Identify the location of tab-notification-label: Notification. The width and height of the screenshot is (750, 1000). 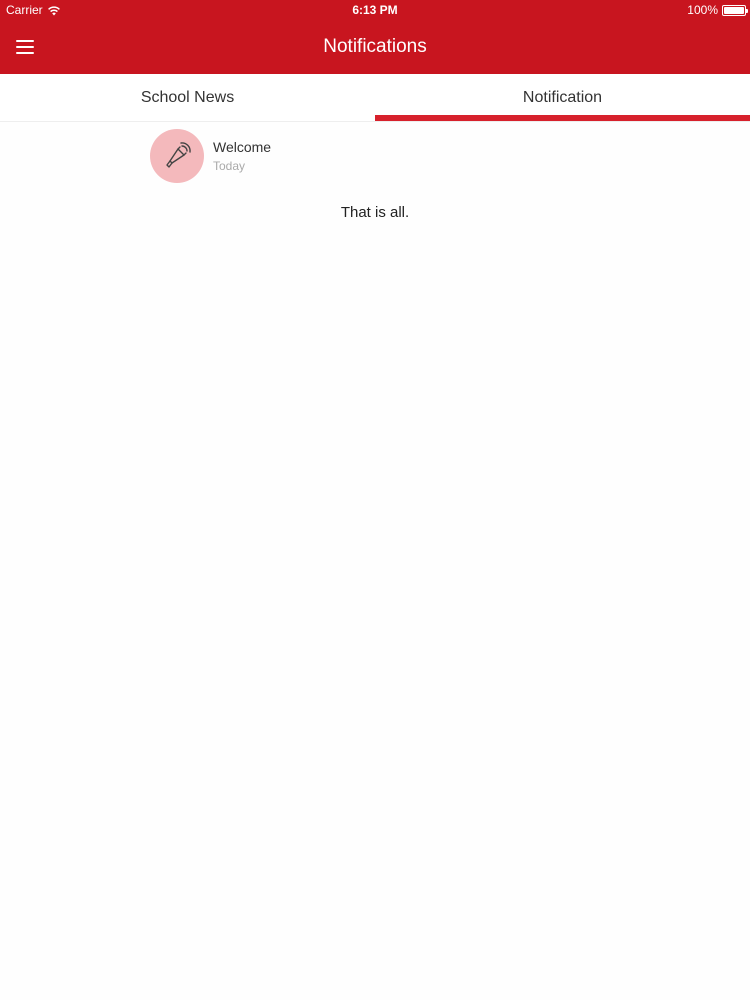
(562, 97).